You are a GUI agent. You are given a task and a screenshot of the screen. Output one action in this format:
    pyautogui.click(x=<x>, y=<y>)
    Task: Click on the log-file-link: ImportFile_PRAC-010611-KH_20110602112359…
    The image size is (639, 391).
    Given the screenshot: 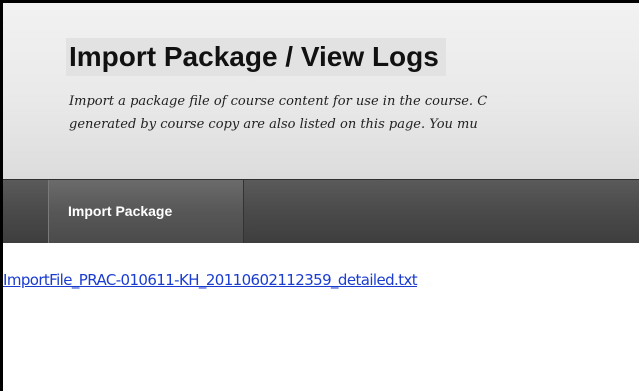 What is the action you would take?
    pyautogui.click(x=210, y=280)
    